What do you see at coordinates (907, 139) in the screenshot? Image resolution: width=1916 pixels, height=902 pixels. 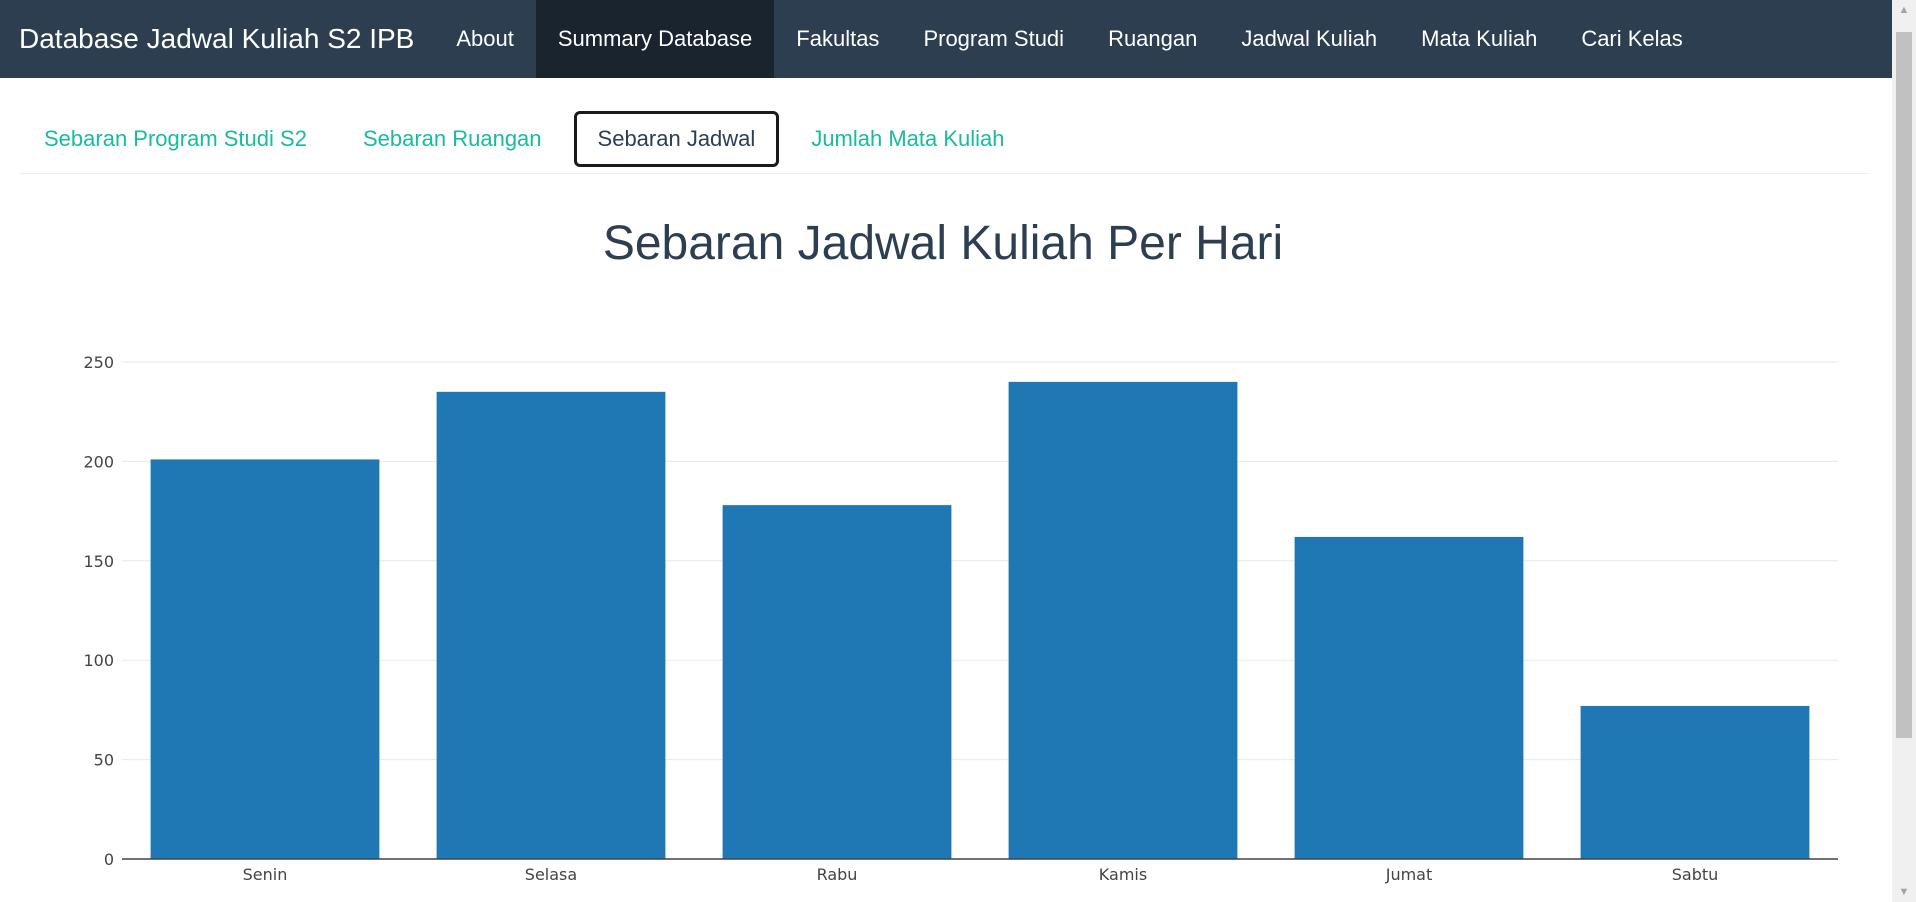 I see `tab-jumlah-mata-kuliah: Jumlah Mata Kuliah` at bounding box center [907, 139].